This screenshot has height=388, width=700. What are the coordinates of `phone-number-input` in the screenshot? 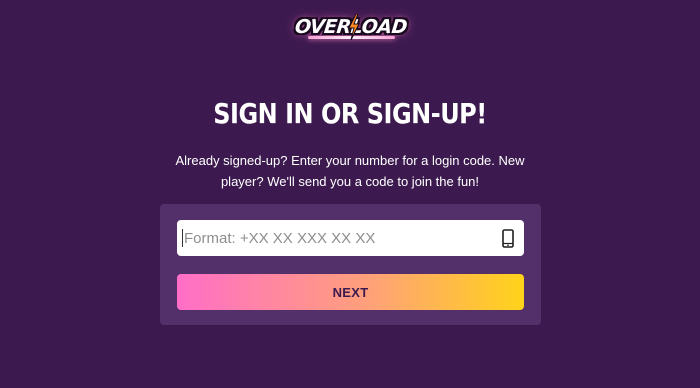 It's located at (332, 238).